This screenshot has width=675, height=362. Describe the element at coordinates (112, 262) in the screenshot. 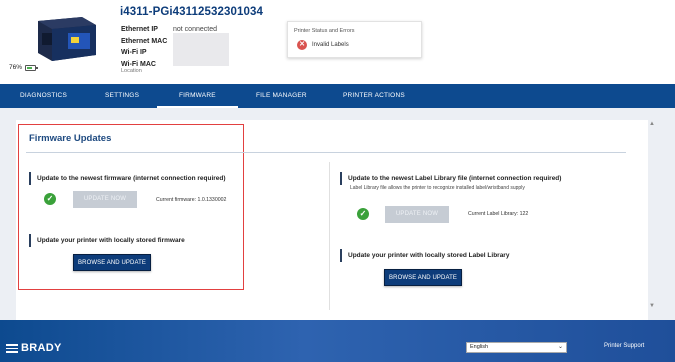

I see `firmware-browse-button: BROWSE AND UPDATE` at that location.